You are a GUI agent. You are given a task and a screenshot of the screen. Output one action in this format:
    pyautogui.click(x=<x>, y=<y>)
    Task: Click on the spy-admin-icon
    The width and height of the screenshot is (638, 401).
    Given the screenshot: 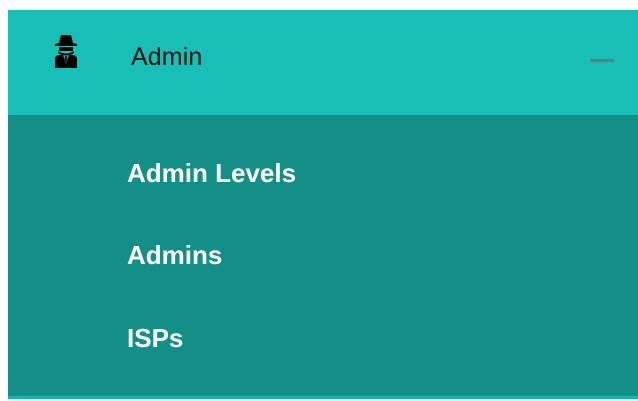 What is the action you would take?
    pyautogui.click(x=66, y=51)
    